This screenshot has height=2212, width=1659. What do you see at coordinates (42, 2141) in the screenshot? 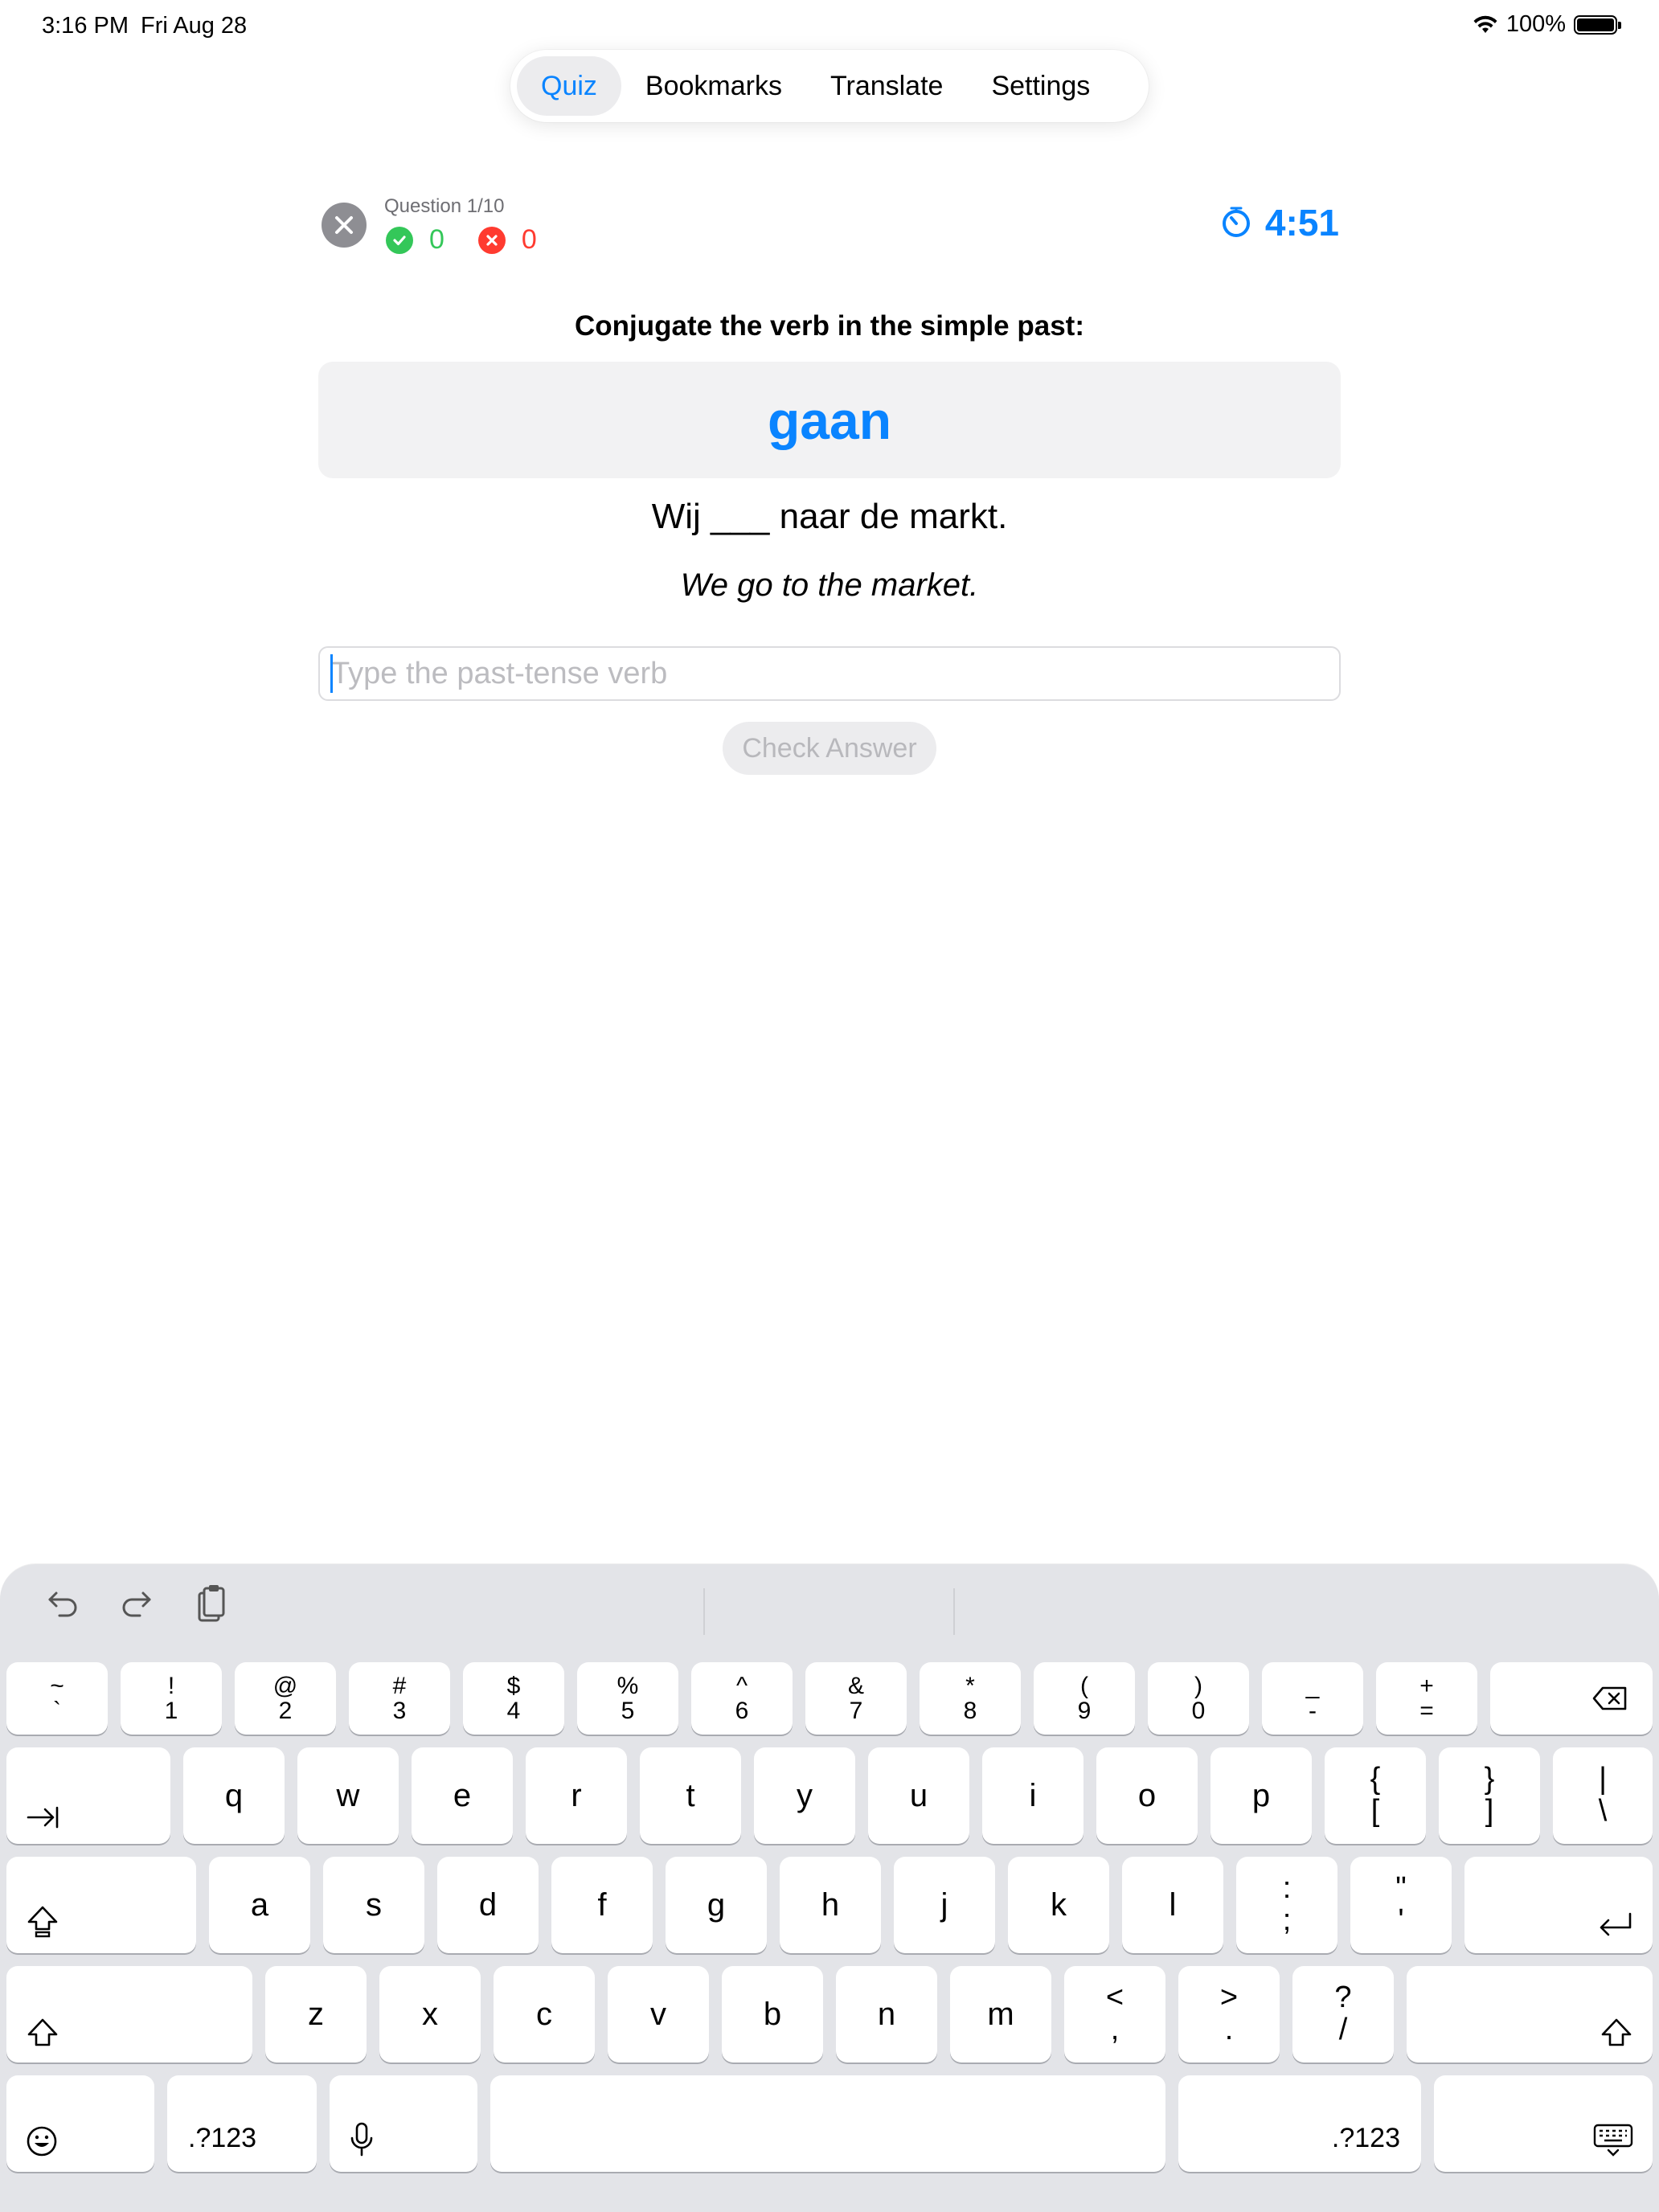
I see `emoji-icon` at bounding box center [42, 2141].